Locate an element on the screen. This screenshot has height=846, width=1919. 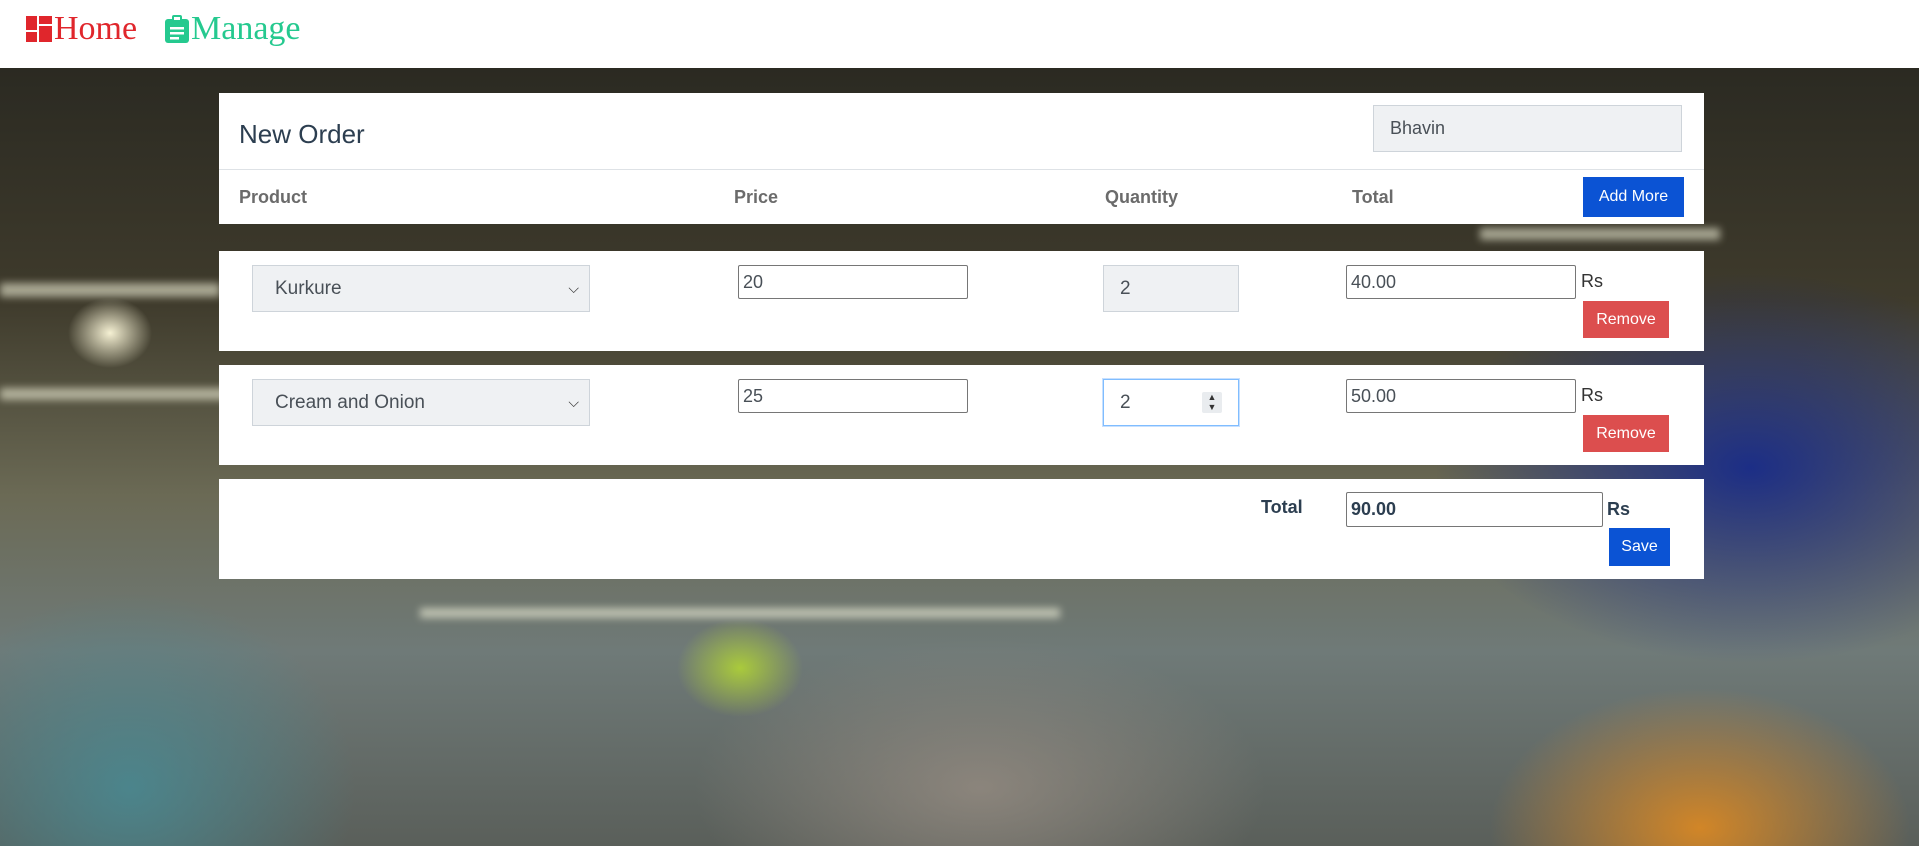
grand-total-unit: Rs is located at coordinates (1619, 509).